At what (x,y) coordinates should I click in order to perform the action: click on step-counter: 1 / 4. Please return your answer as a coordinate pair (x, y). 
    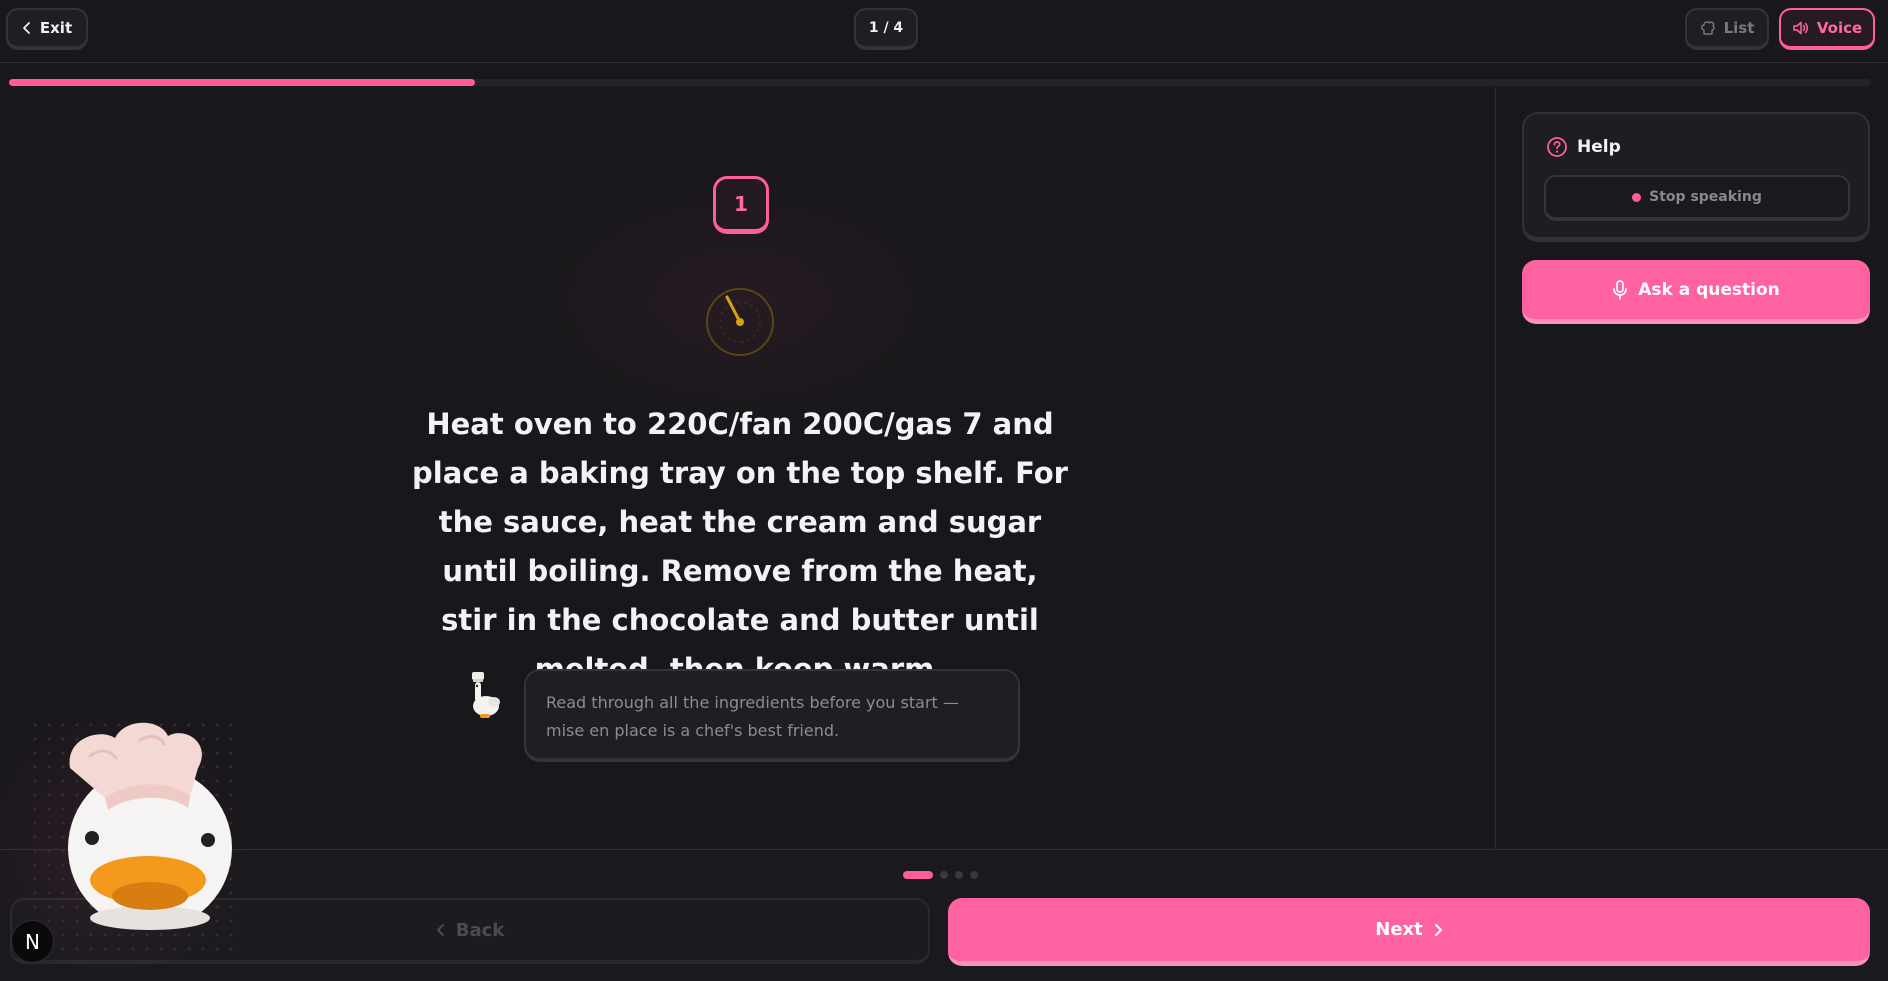
    Looking at the image, I should click on (886, 29).